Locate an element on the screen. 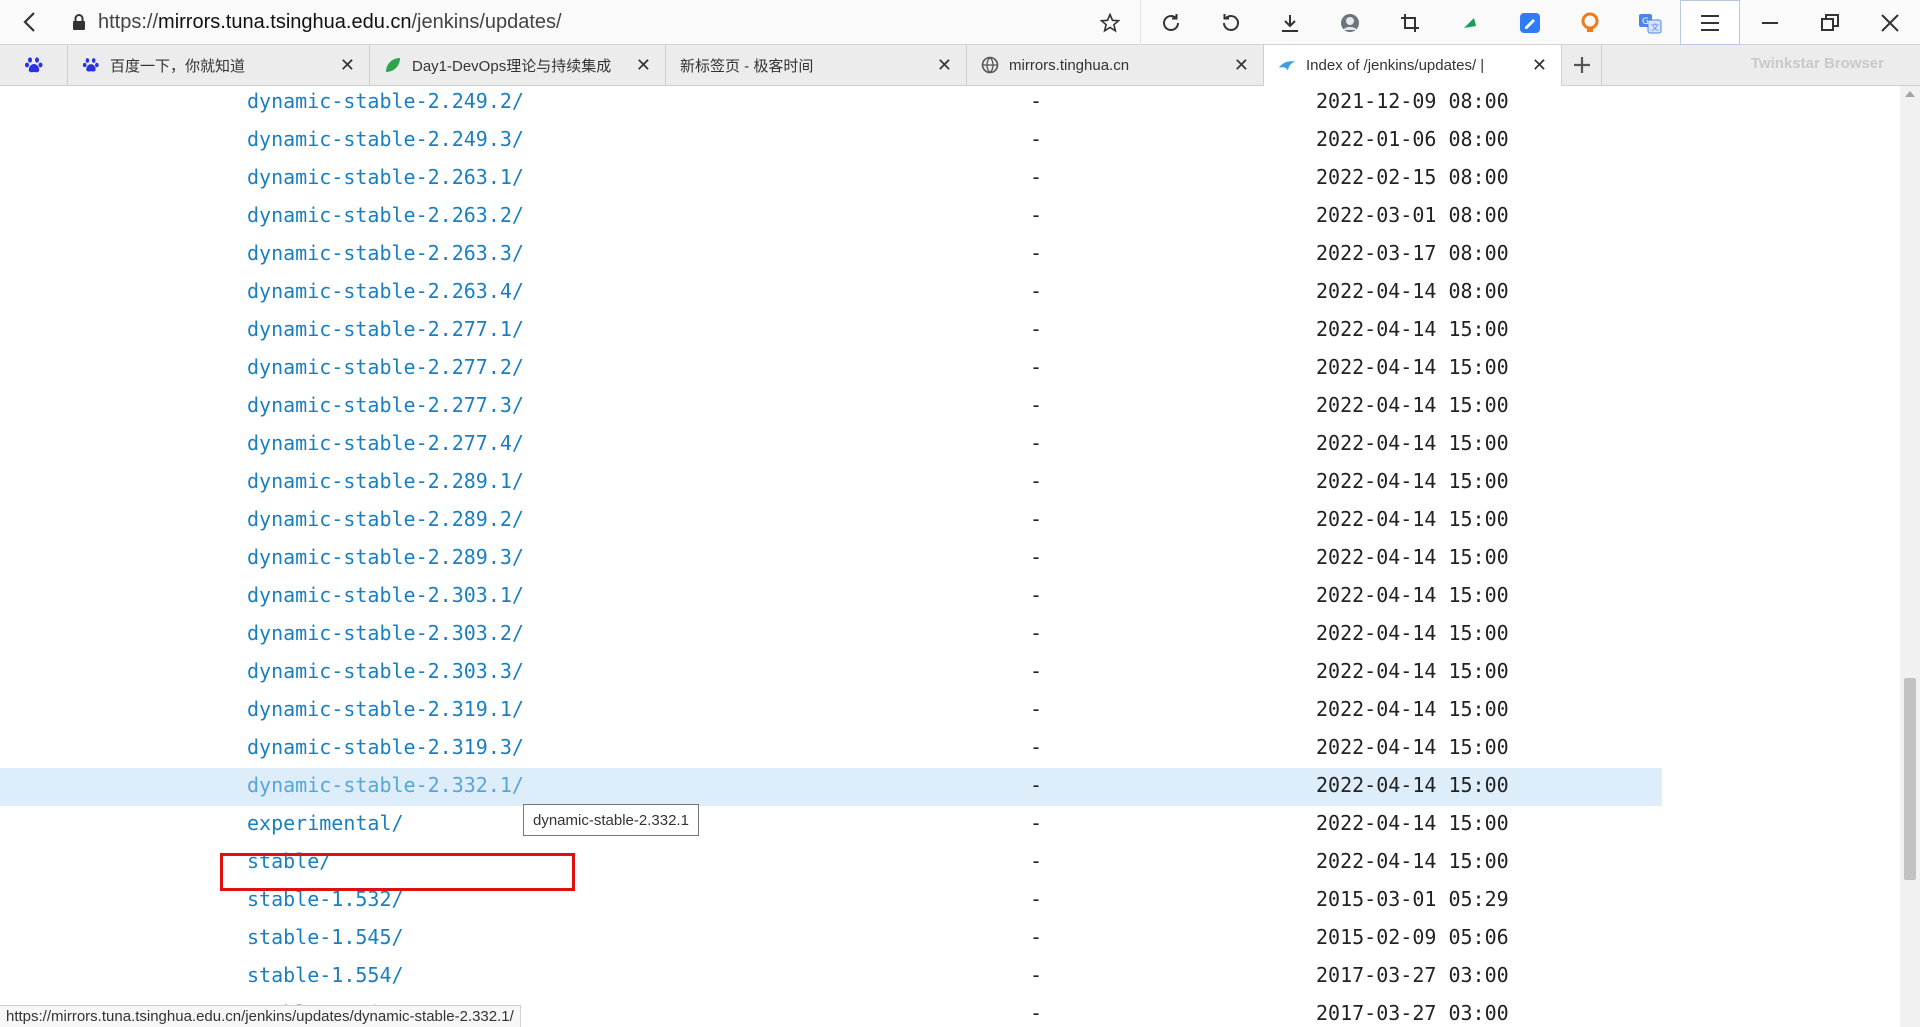 The width and height of the screenshot is (1920, 1027). table-row: dynamic-stable-2.263.2/ - 2022-03-01 08:00 is located at coordinates (950, 217).